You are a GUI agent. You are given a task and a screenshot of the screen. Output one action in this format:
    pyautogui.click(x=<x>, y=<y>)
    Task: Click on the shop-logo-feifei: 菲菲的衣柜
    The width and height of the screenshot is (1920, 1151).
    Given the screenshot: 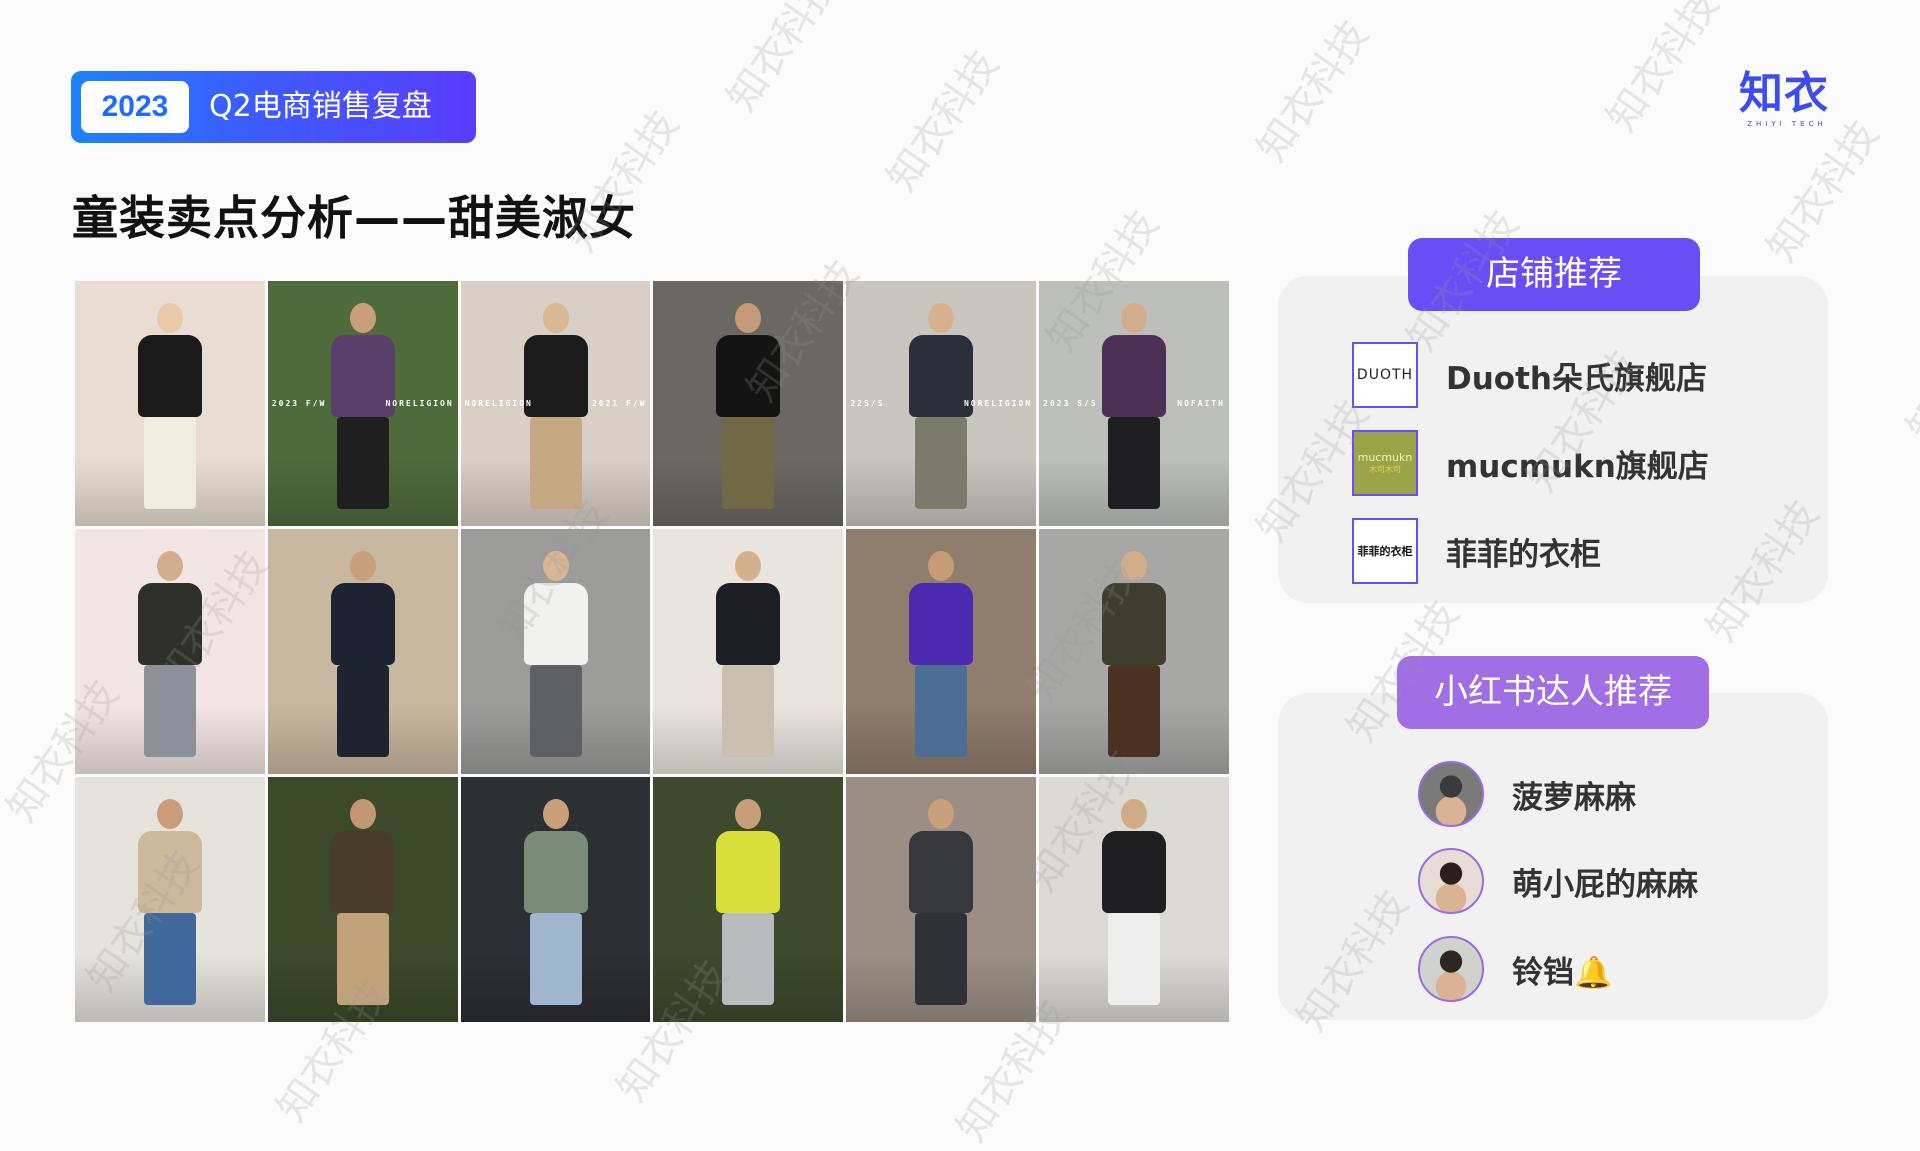 What is the action you would take?
    pyautogui.click(x=1385, y=551)
    